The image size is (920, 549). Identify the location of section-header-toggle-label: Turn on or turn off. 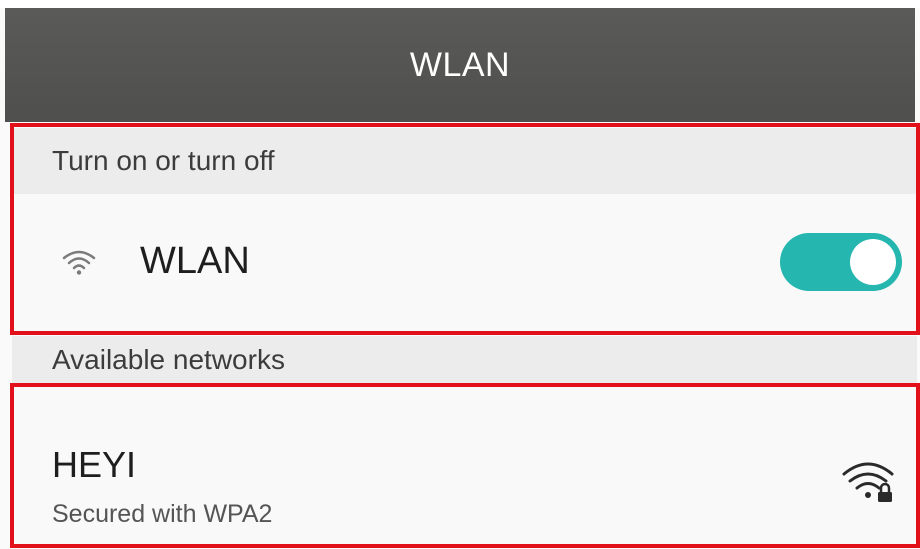
(163, 160).